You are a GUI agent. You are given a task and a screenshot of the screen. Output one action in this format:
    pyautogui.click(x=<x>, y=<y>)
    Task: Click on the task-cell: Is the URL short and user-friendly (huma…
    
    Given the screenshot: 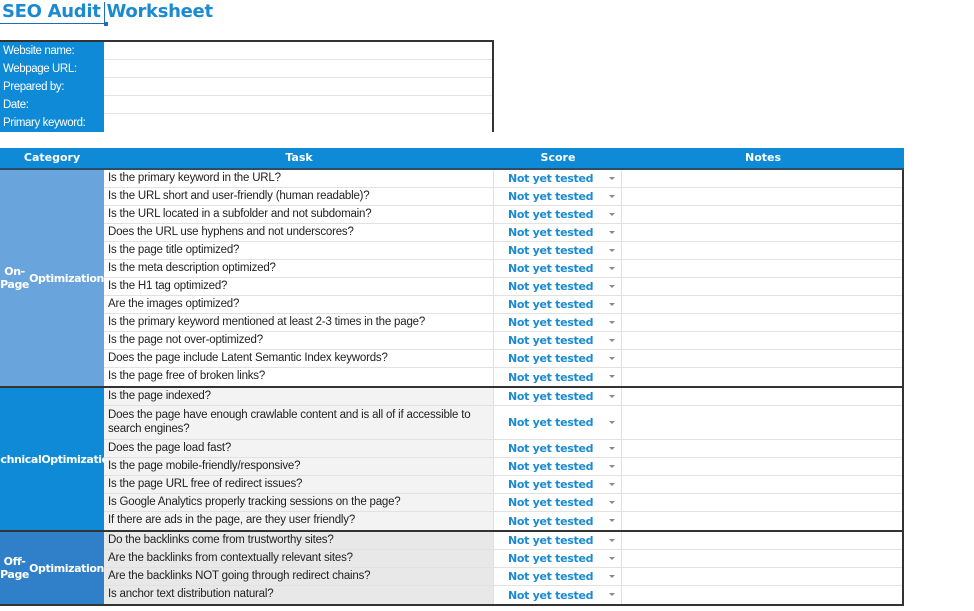 What is the action you would take?
    pyautogui.click(x=299, y=196)
    